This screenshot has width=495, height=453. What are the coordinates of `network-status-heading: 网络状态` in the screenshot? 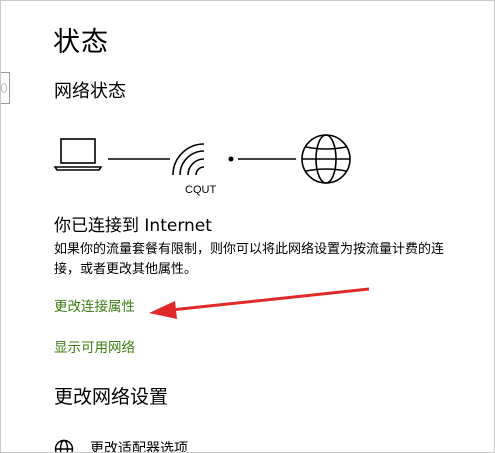 It's located at (90, 91).